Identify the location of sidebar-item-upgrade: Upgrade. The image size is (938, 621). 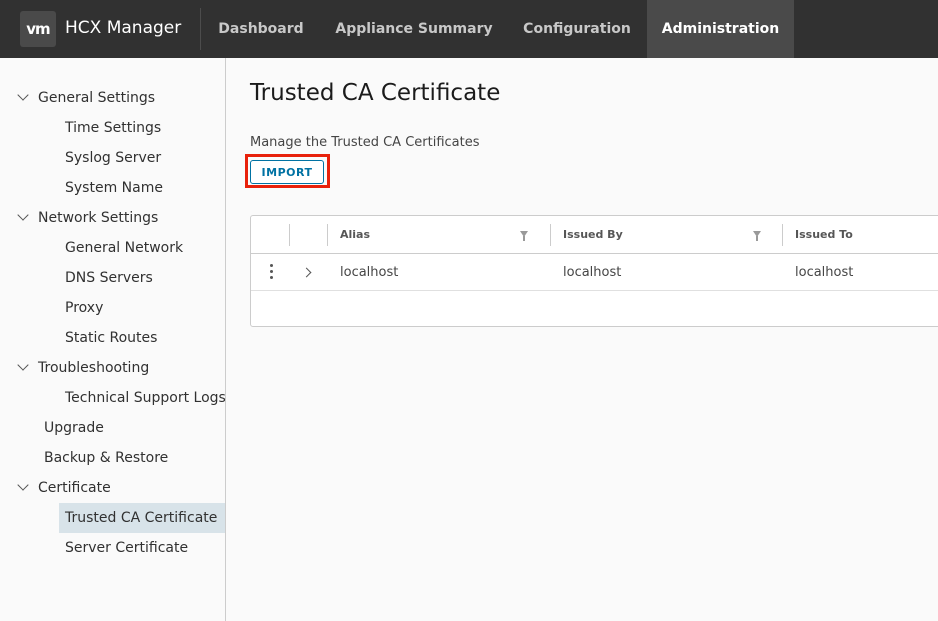
(131, 428).